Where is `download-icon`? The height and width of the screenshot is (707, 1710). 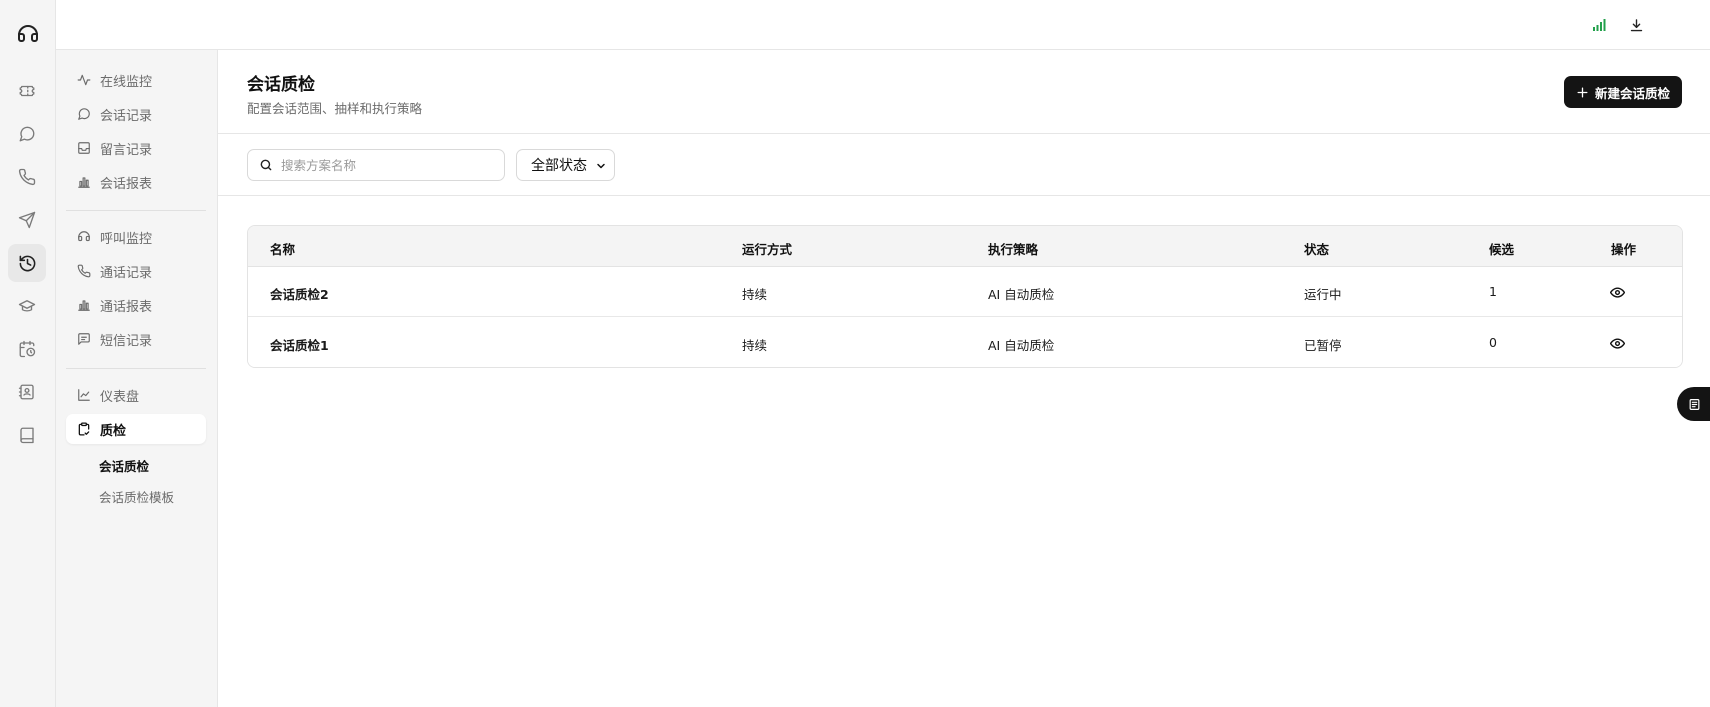
download-icon is located at coordinates (1636, 25).